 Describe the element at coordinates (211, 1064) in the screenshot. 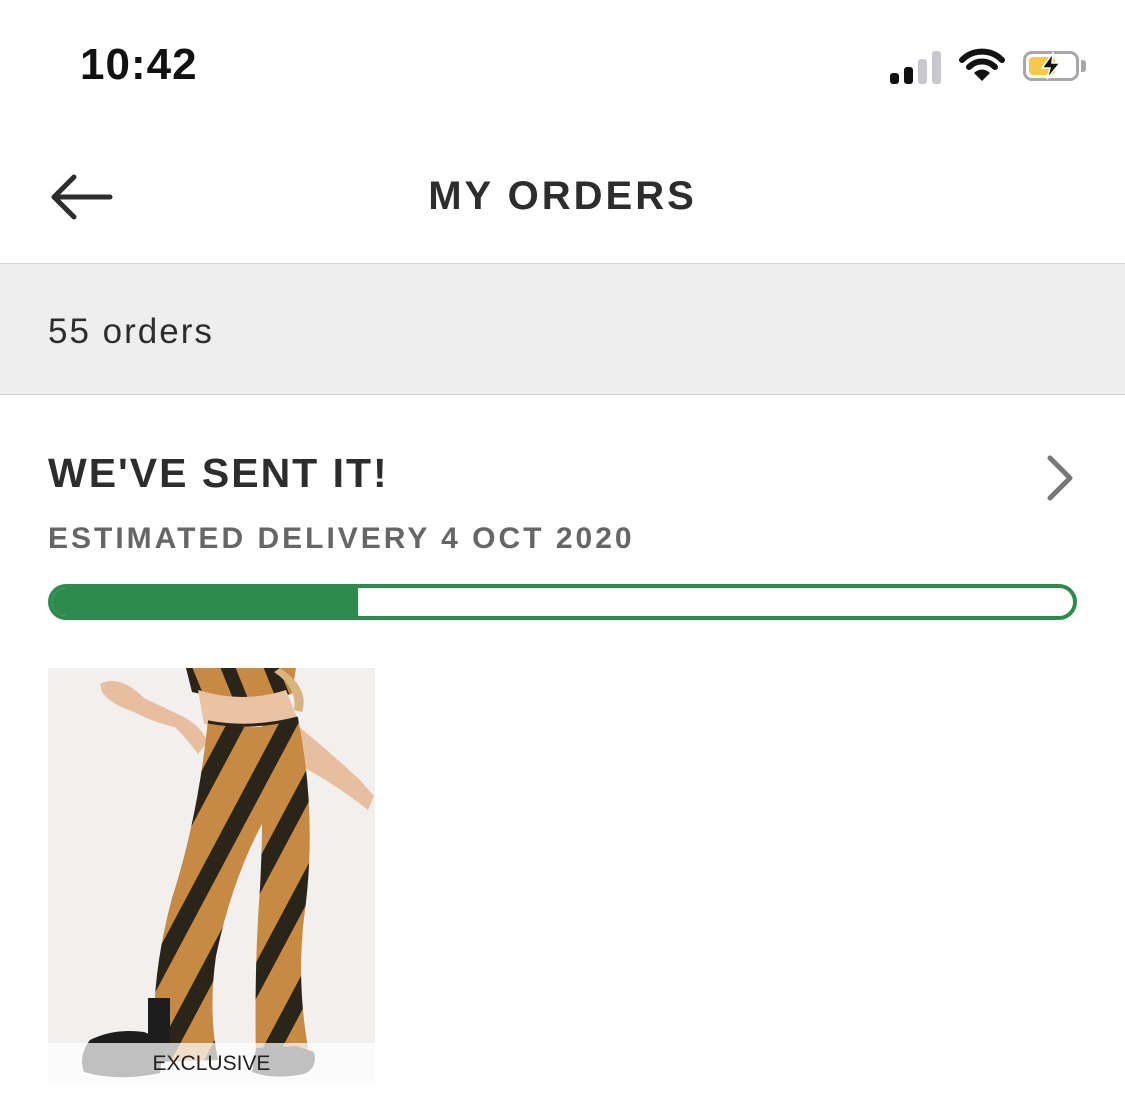

I see `exclusive-badge: EXCLUSIVE` at that location.